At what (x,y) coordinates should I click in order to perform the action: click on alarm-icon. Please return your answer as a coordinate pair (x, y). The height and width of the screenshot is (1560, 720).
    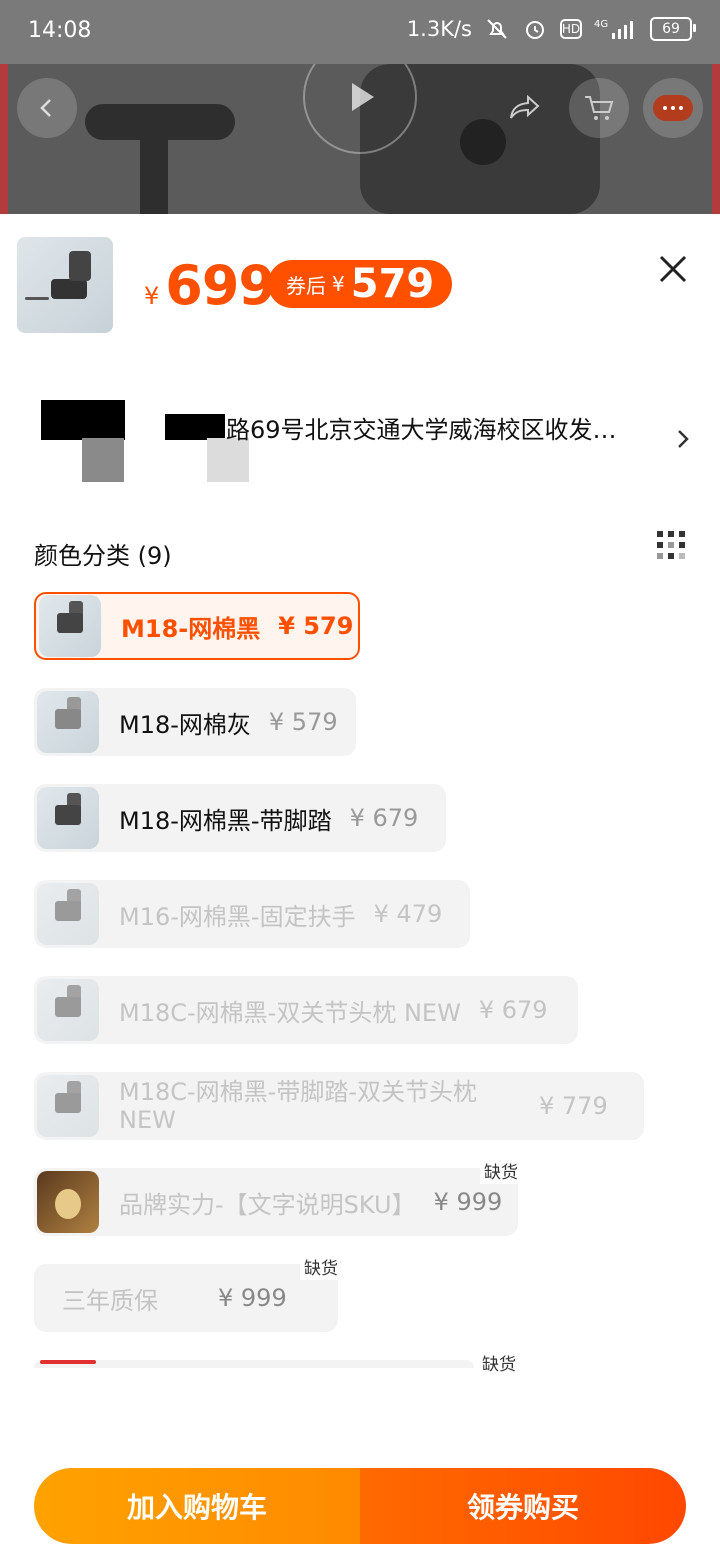
    Looking at the image, I should click on (535, 29).